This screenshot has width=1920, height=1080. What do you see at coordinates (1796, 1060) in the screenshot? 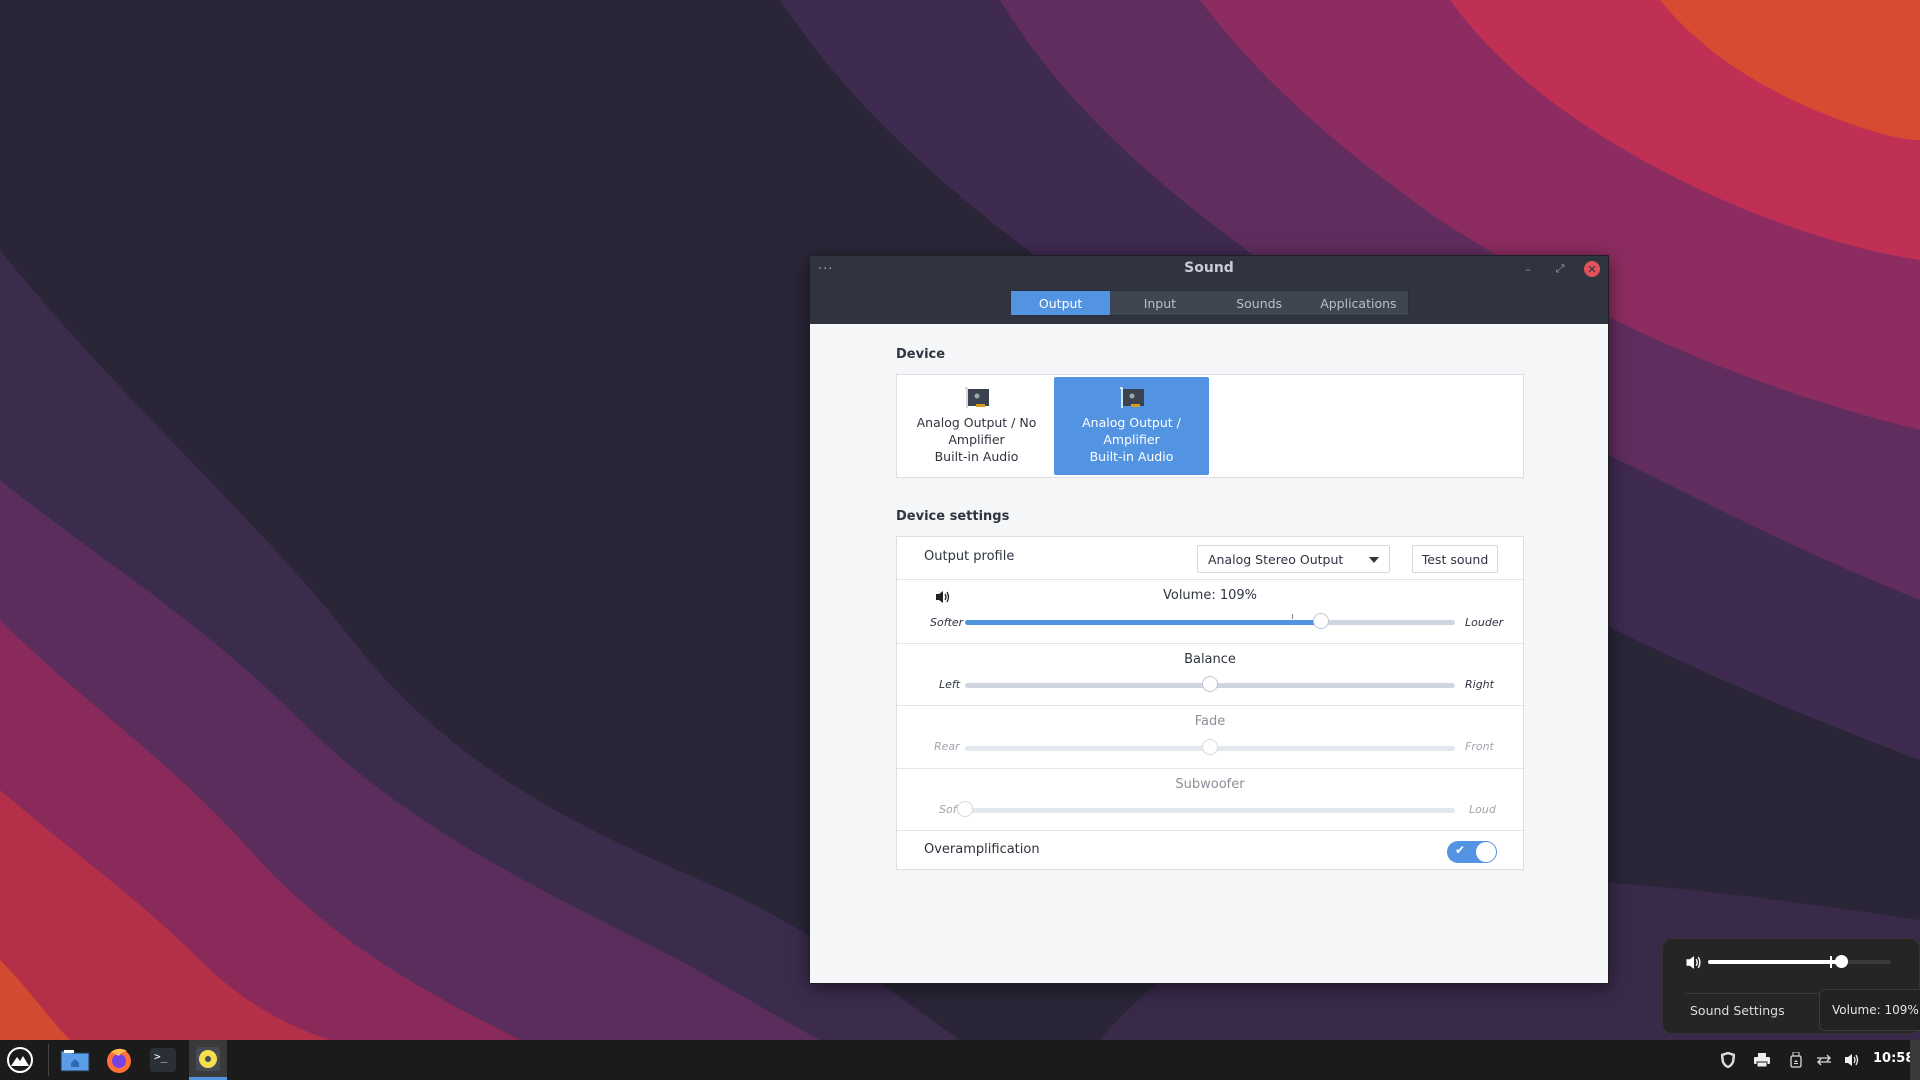
I see `usb-drive-icon` at bounding box center [1796, 1060].